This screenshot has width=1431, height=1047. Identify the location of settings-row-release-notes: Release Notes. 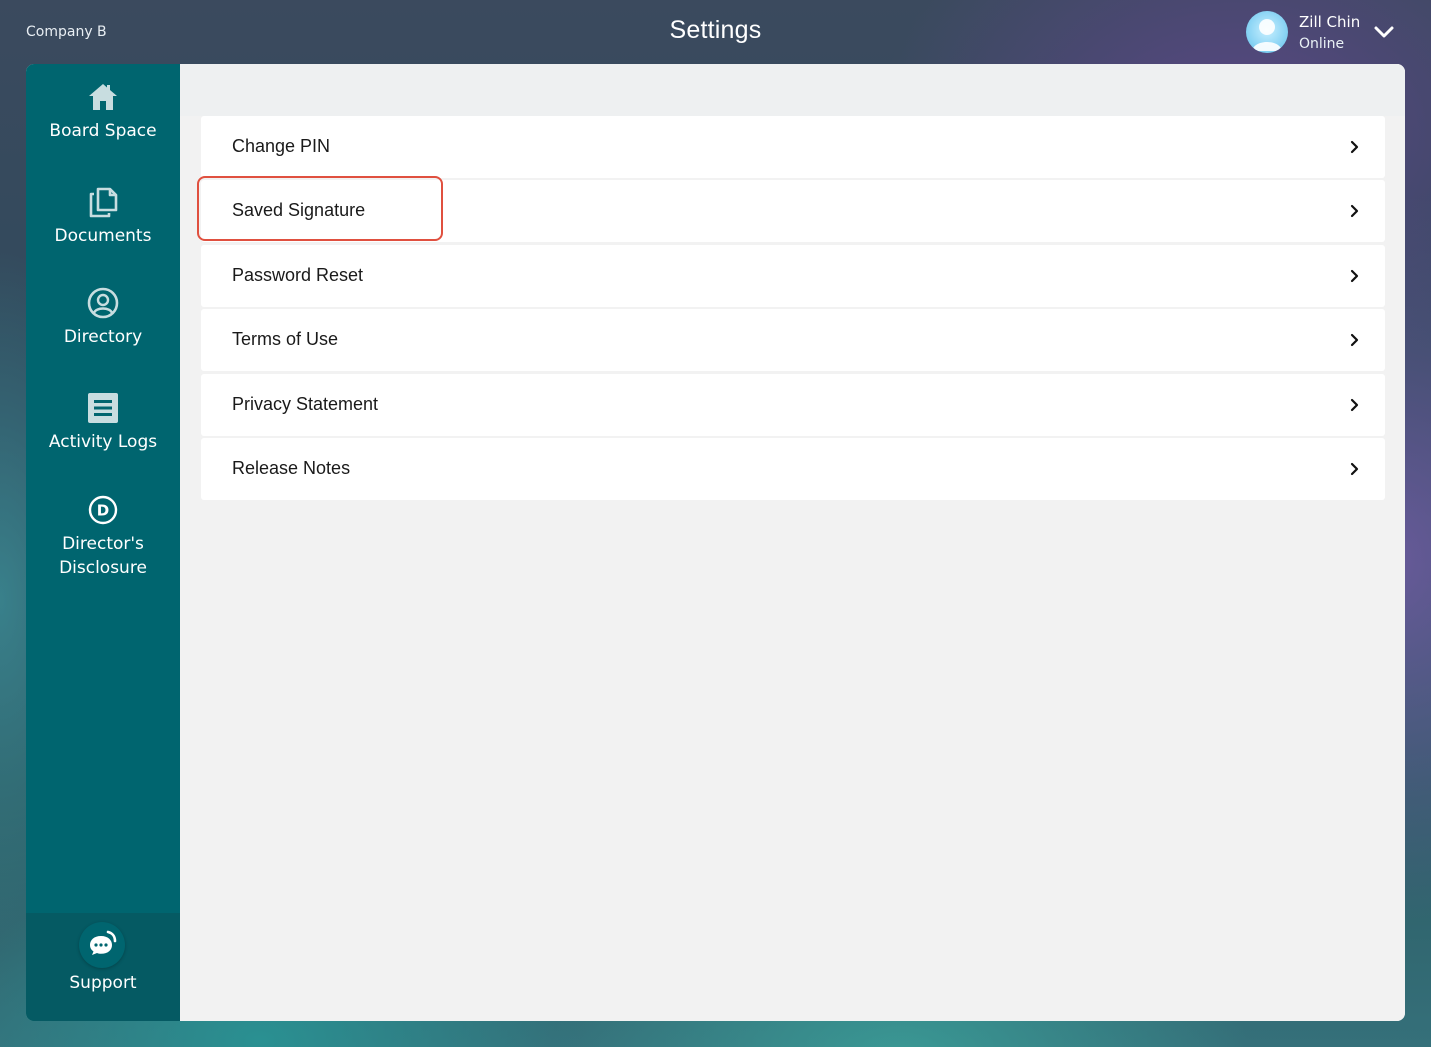
(793, 468).